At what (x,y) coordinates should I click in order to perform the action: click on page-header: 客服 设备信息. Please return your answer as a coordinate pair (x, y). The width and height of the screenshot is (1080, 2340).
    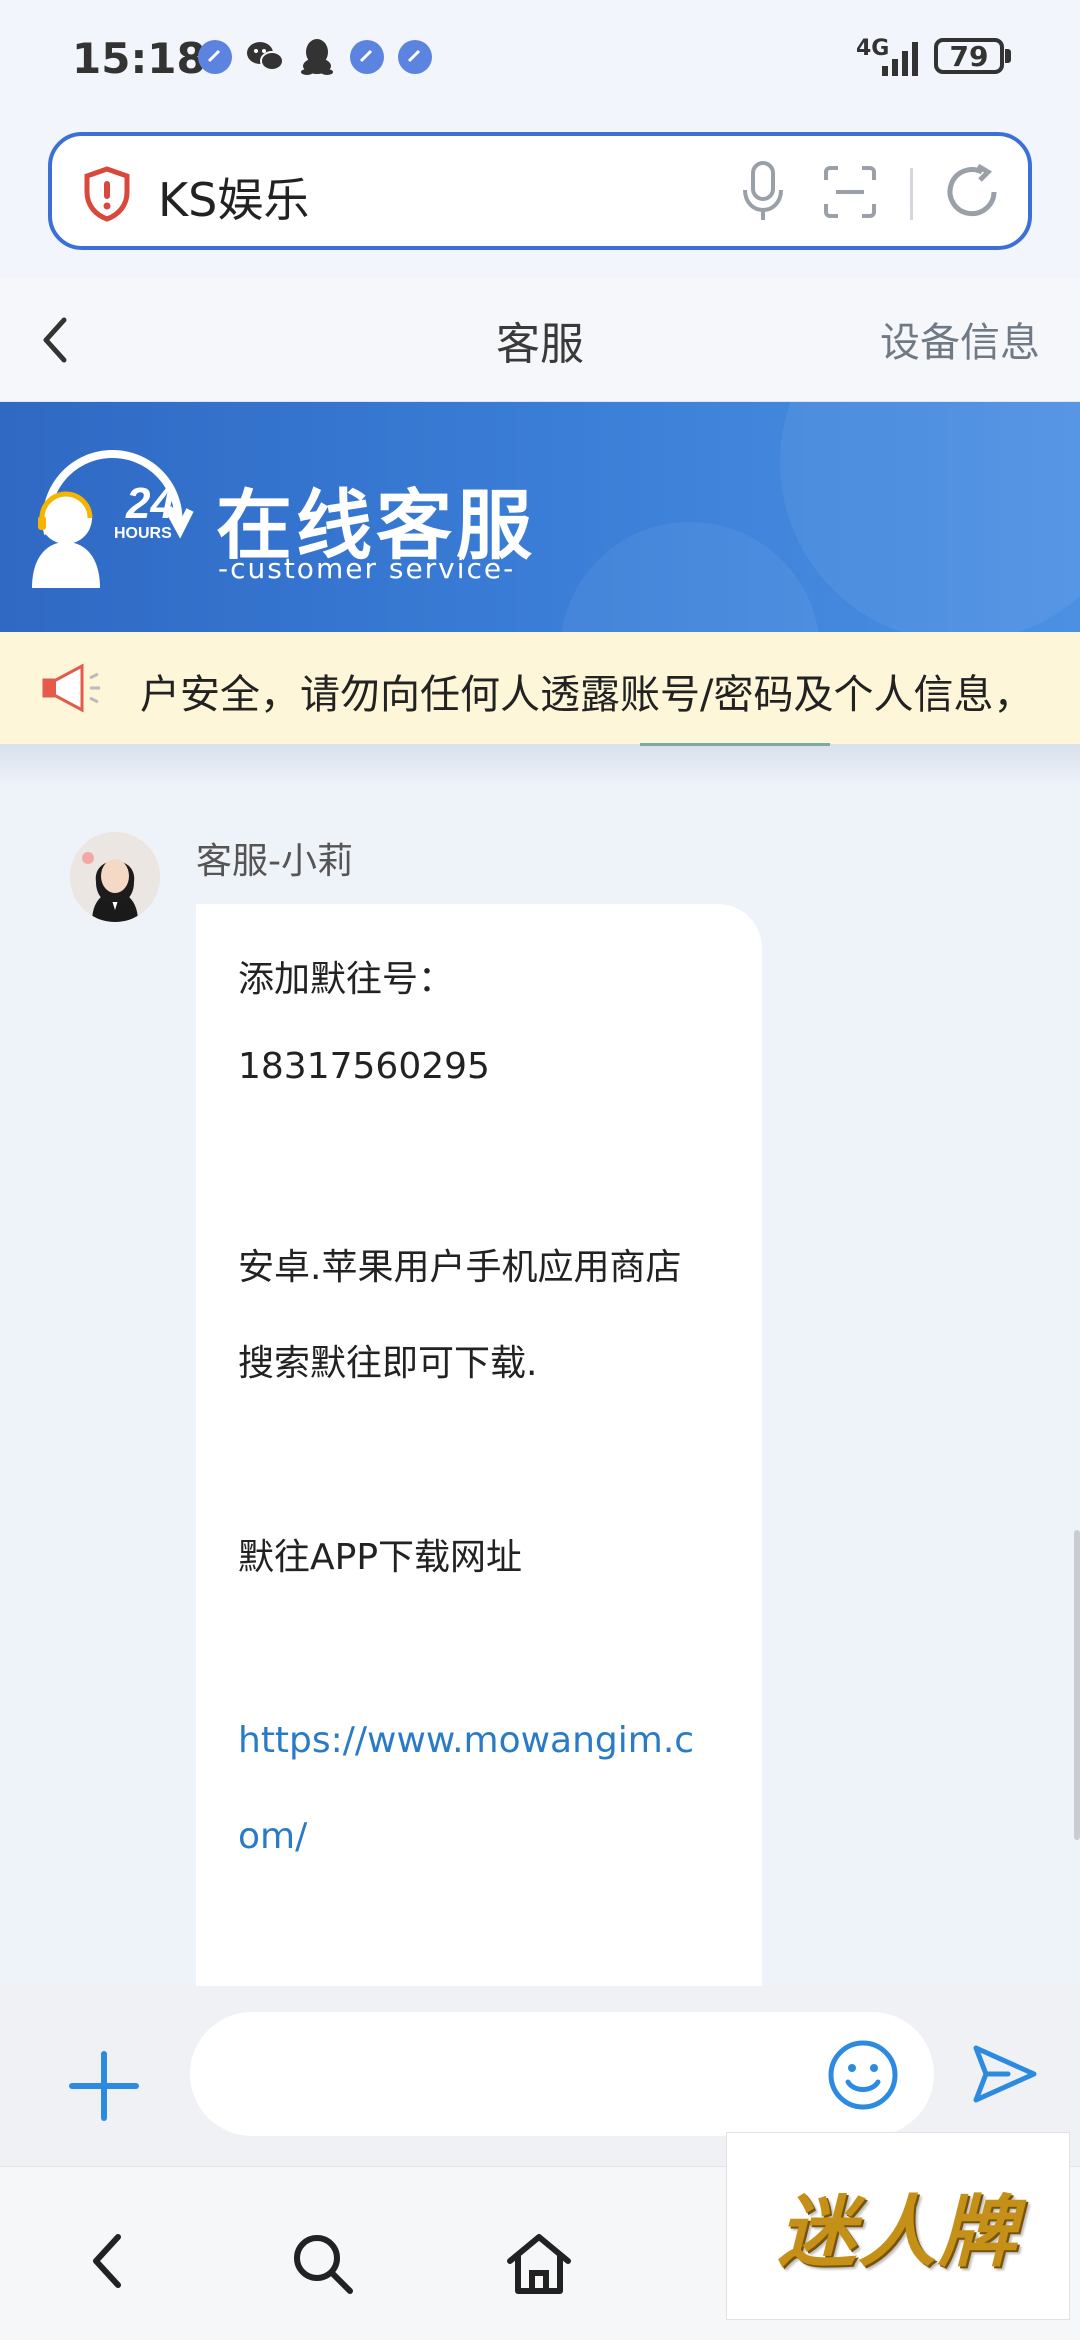
    Looking at the image, I should click on (540, 340).